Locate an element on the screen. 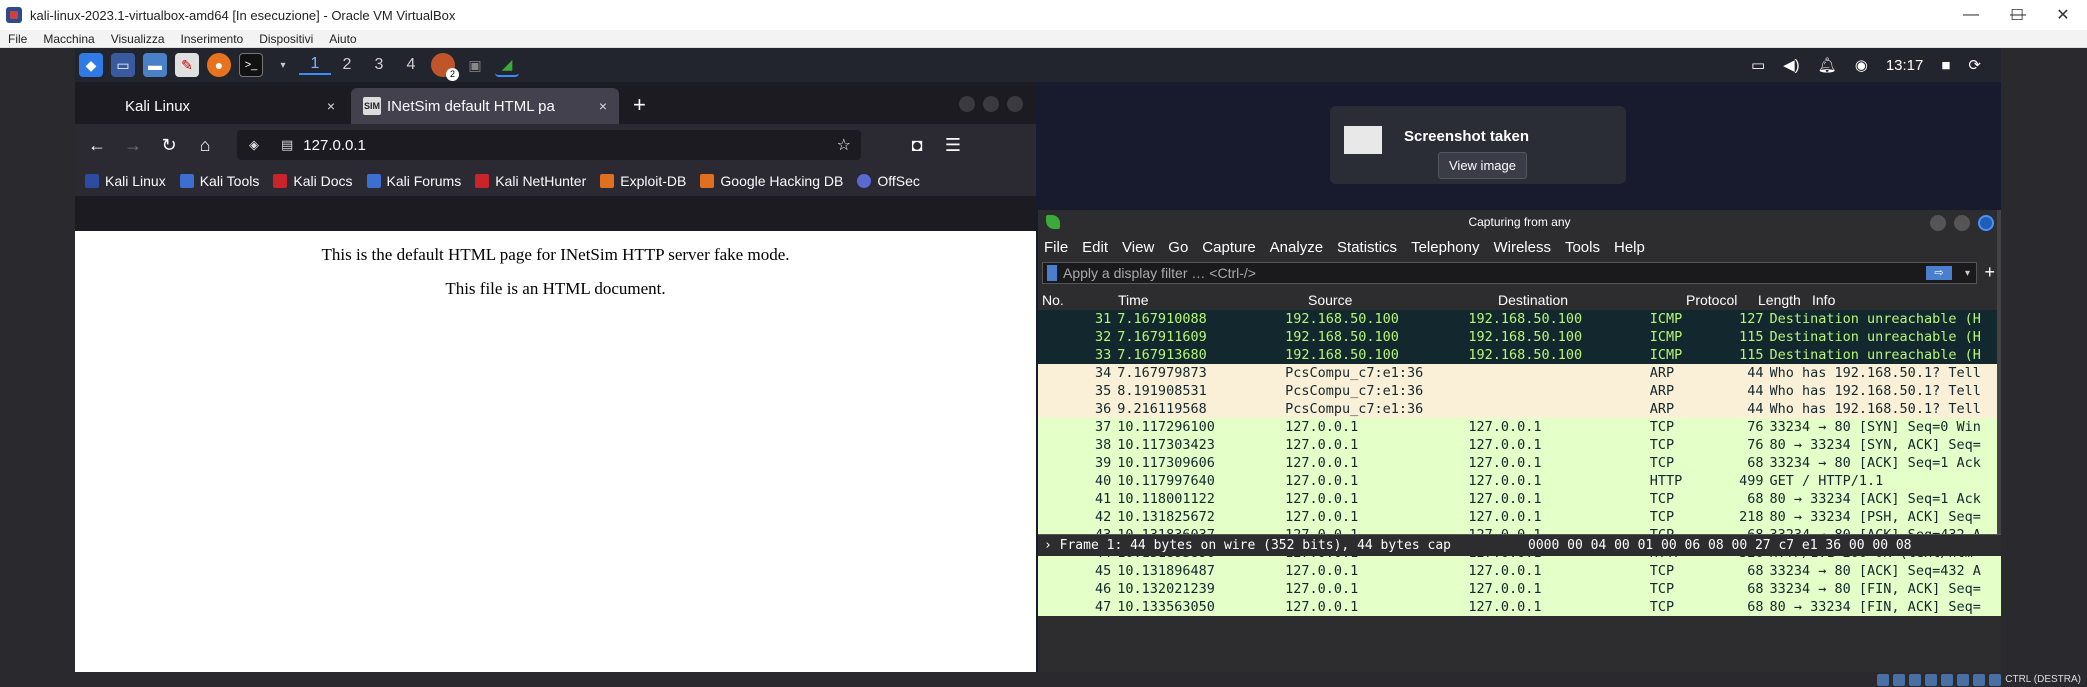  ws-menu-go: Go is located at coordinates (1178, 247).